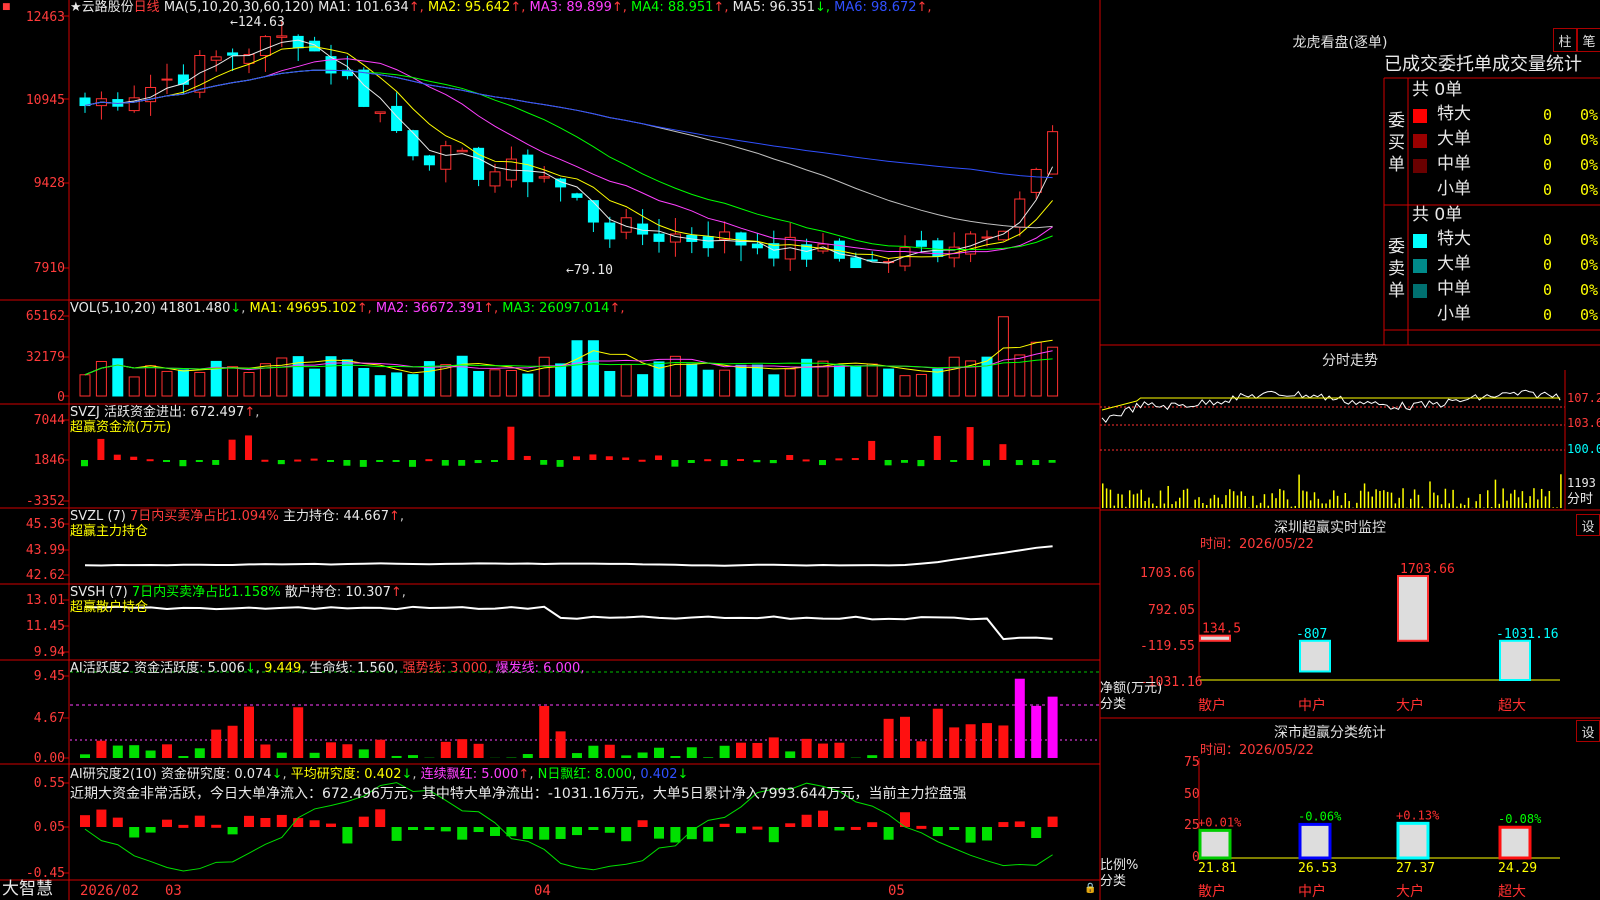 Image resolution: width=1600 pixels, height=900 pixels. I want to click on vol-ma-value-1: MA1: 49695.102, so click(303, 308).